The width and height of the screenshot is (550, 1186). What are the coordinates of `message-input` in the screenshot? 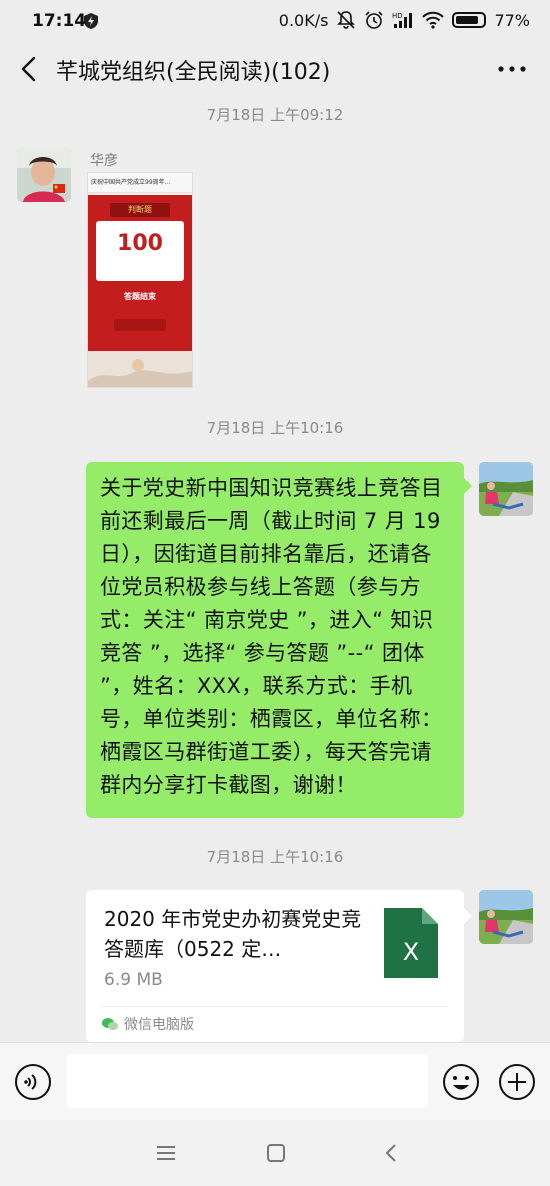 It's located at (247, 1081).